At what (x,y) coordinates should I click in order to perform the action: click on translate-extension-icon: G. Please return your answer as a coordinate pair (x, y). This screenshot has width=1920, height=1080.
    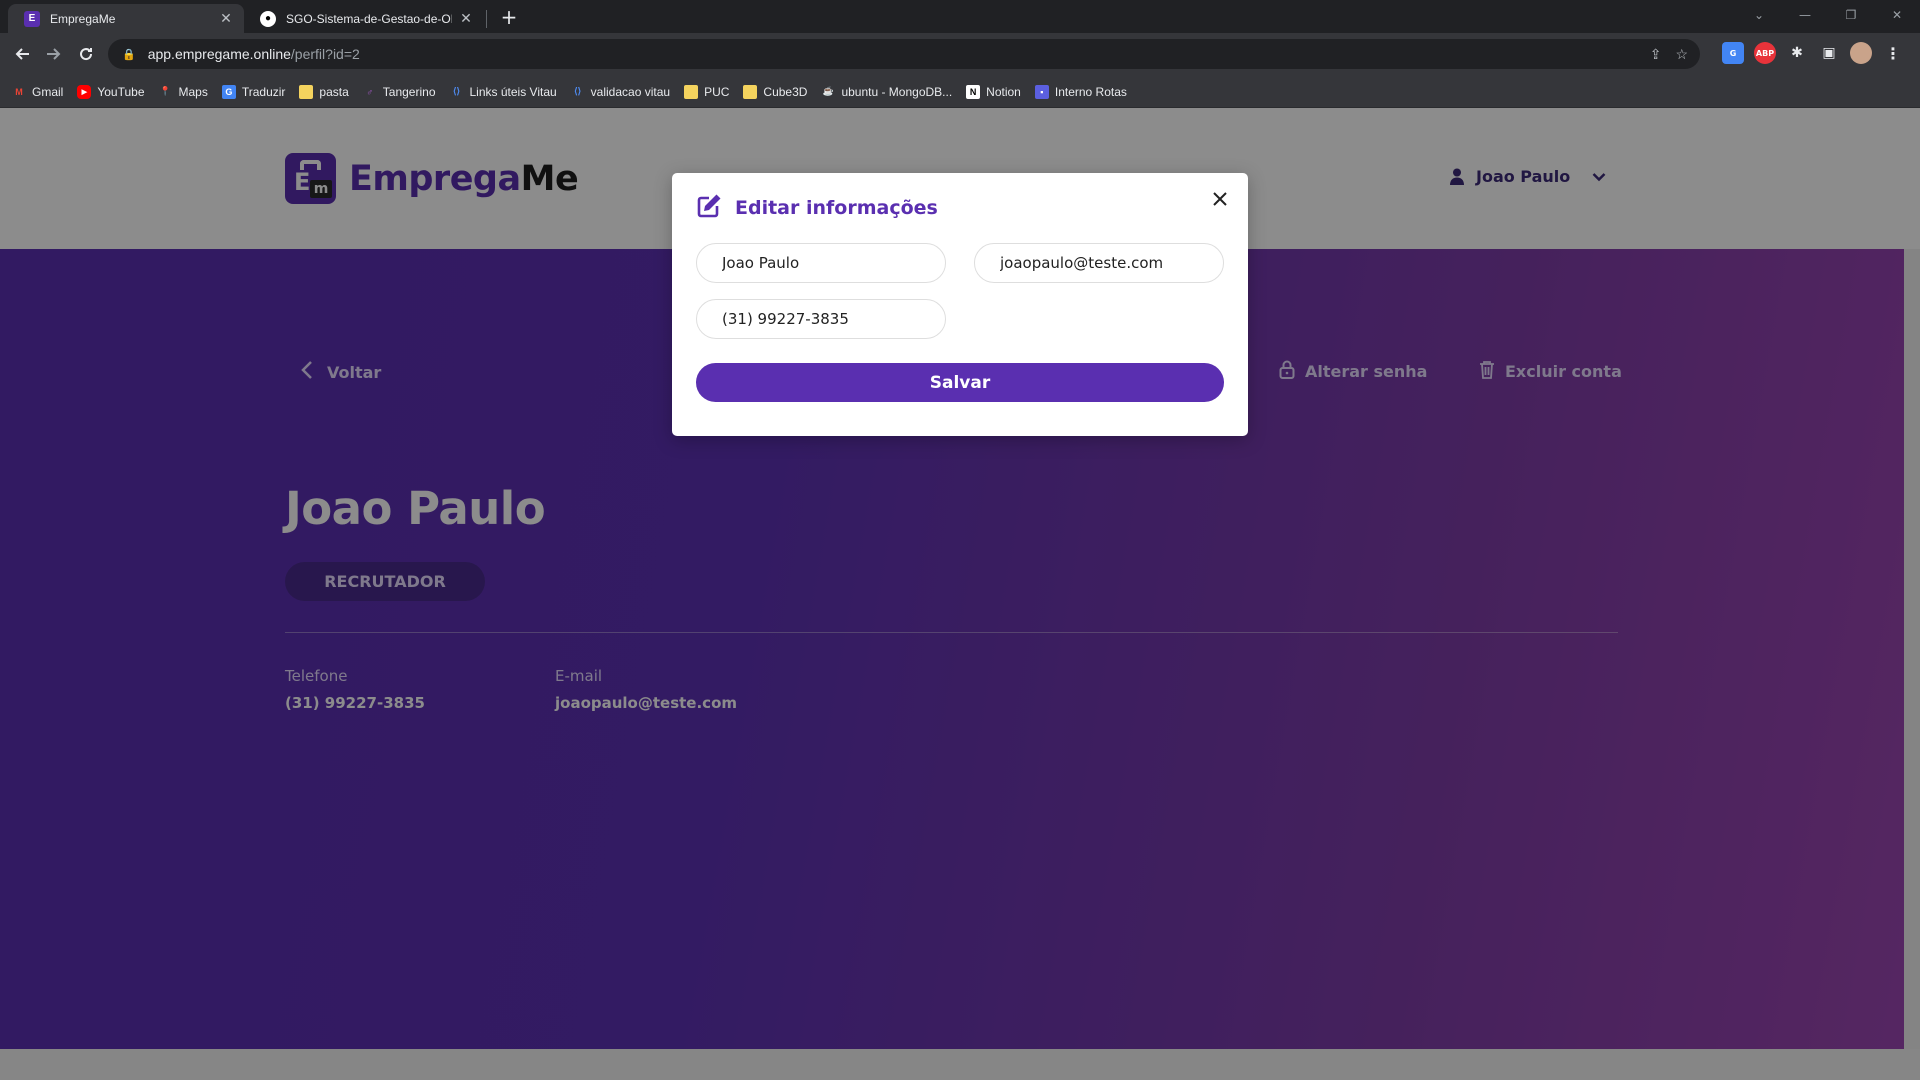
    Looking at the image, I should click on (1733, 53).